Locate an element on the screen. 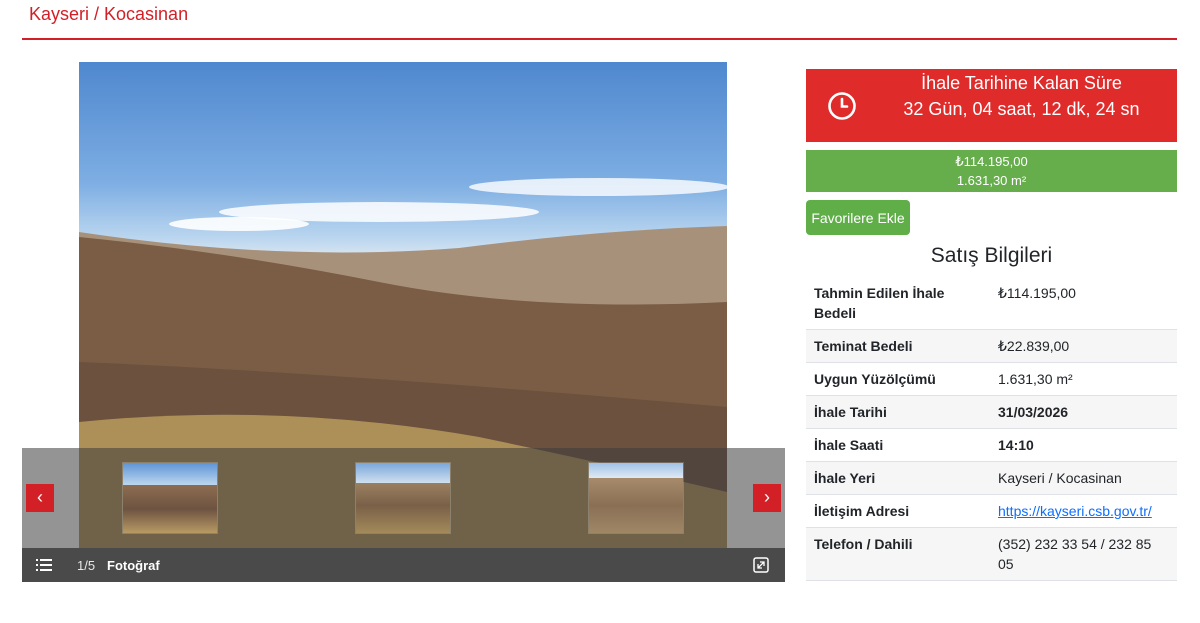  table-row: İhale Tarihi 31/03/2026 is located at coordinates (991, 412).